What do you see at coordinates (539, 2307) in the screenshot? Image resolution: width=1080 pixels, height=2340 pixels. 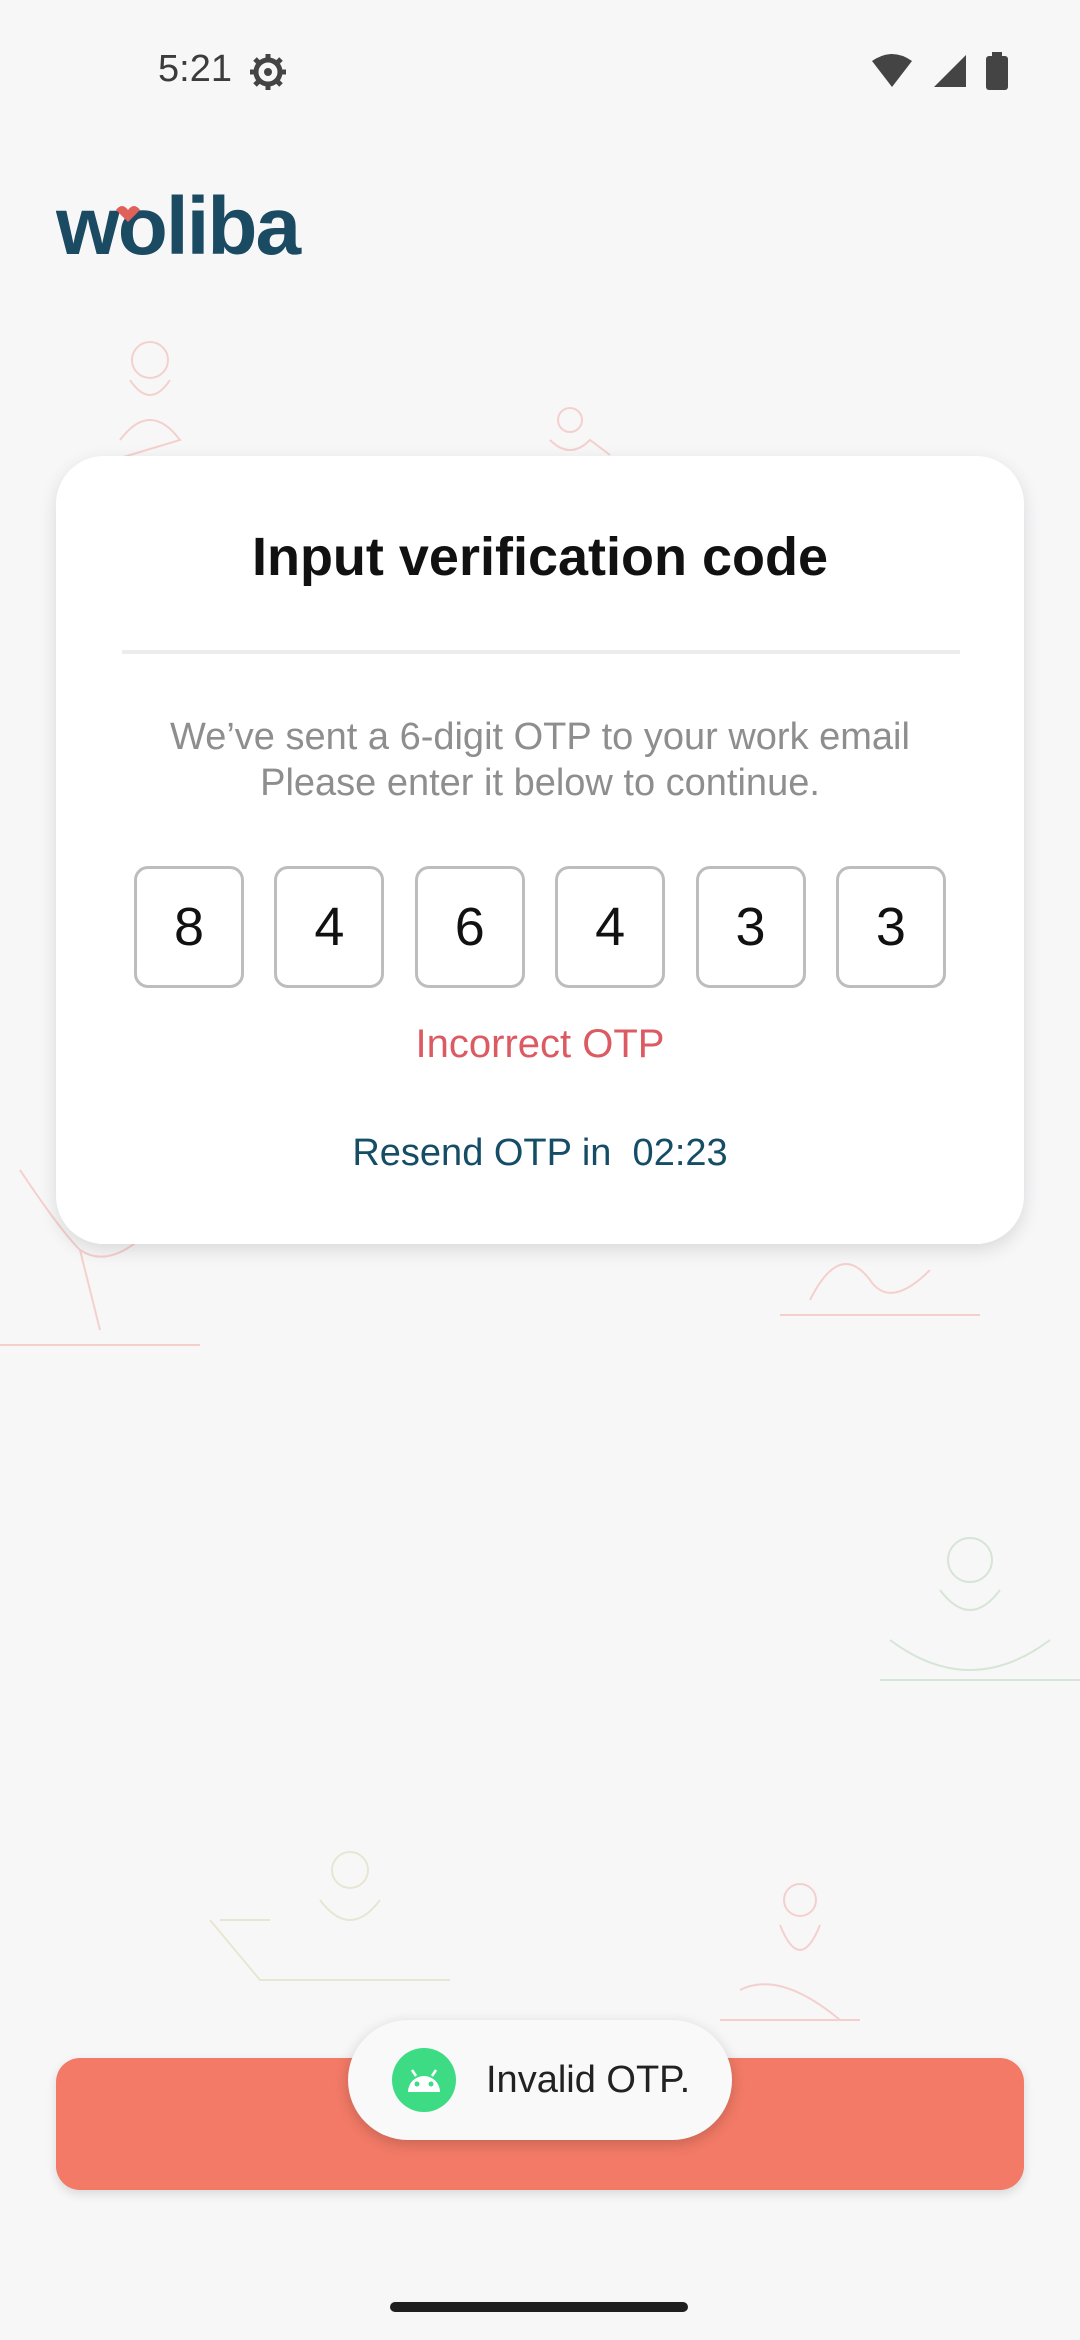 I see `home-indicator` at bounding box center [539, 2307].